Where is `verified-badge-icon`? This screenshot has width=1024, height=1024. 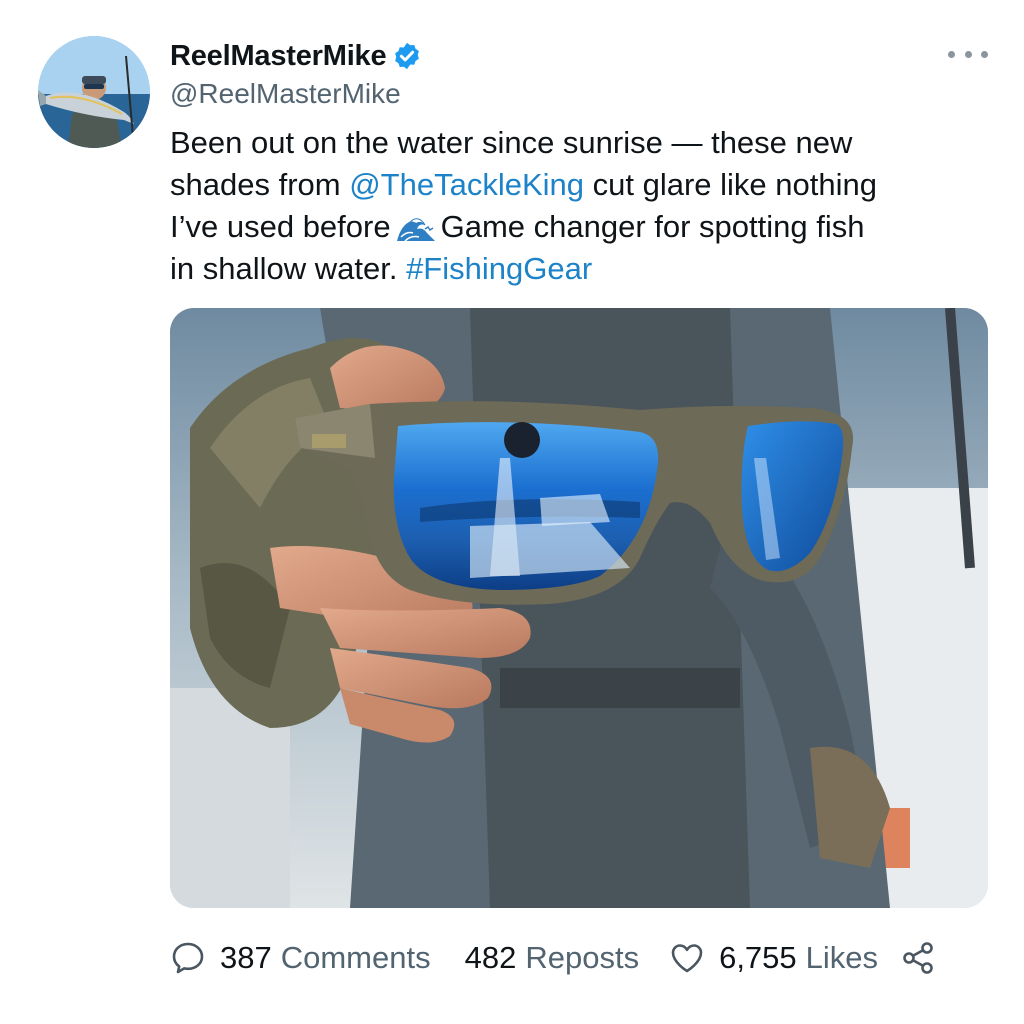
verified-badge-icon is located at coordinates (407, 56).